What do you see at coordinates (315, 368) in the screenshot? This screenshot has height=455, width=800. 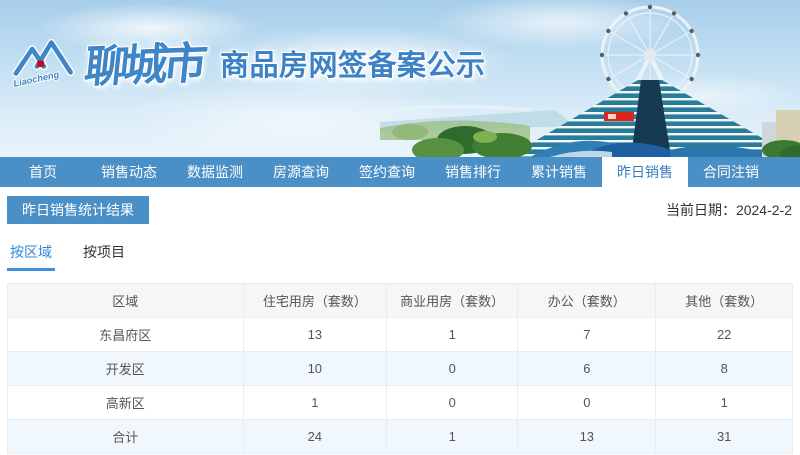 I see `cell-value: 10` at bounding box center [315, 368].